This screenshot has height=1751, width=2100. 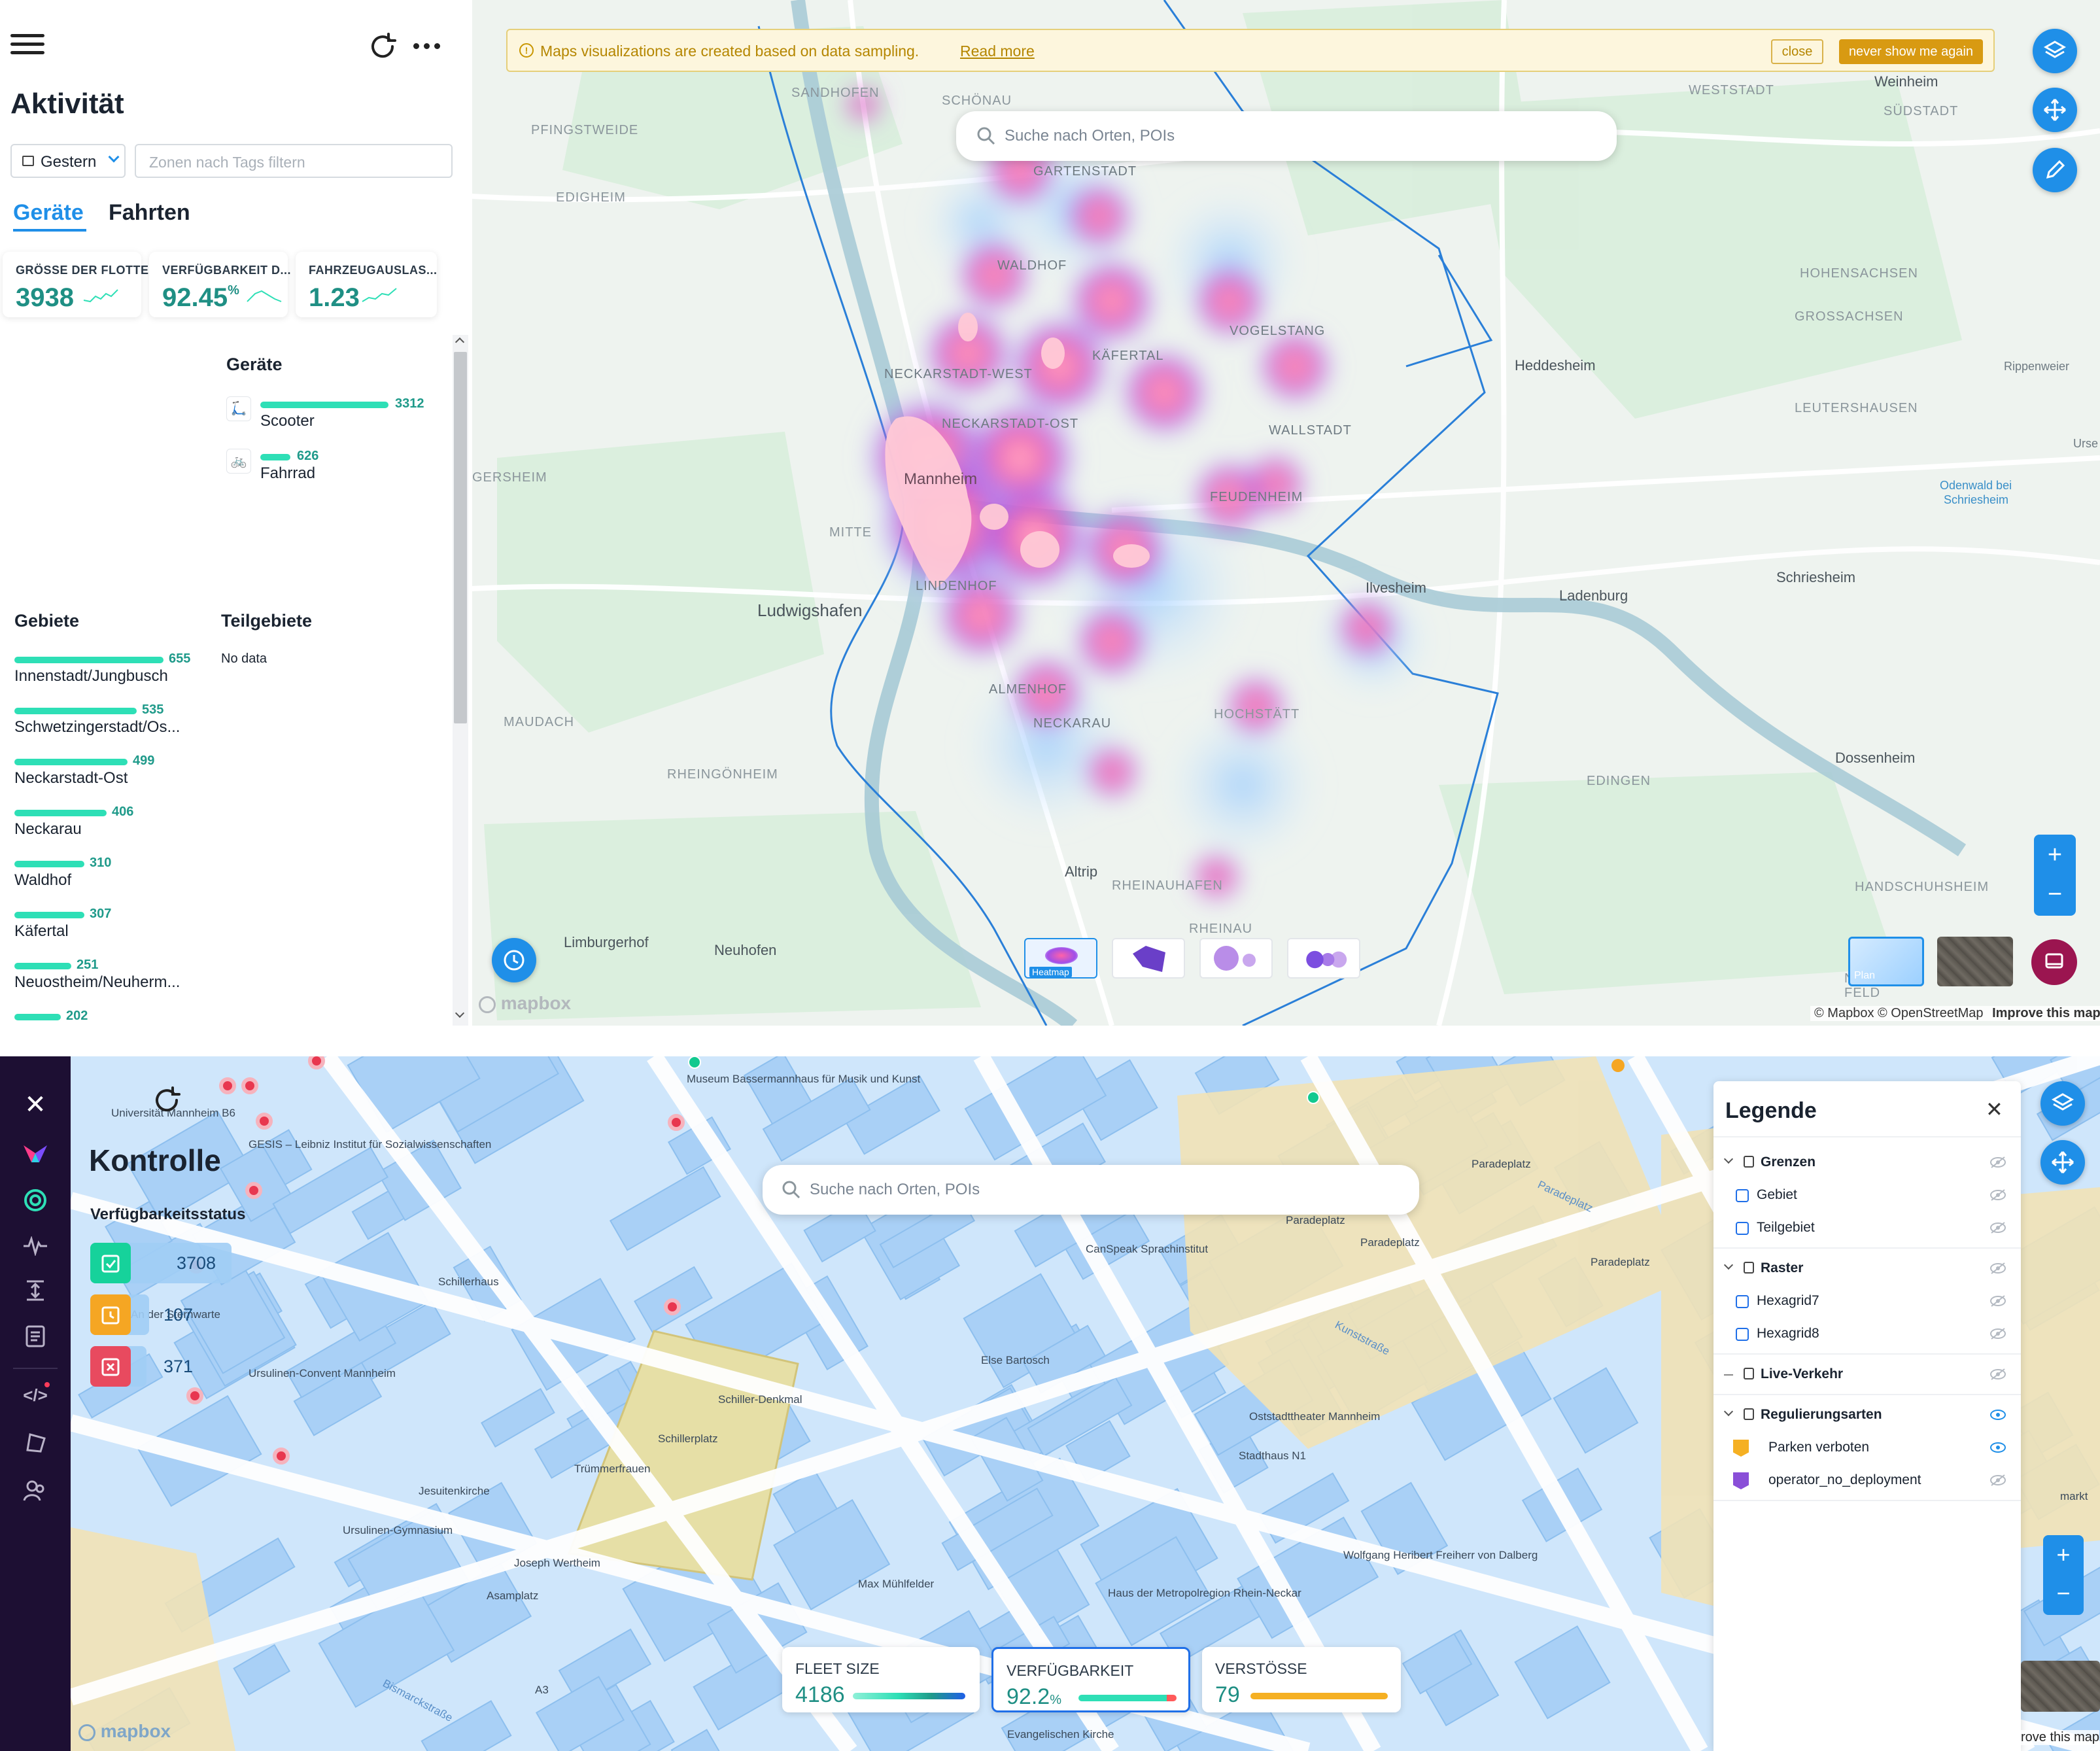 I want to click on kpi-availability: VERFÜGBARKEIT D... 92.45%, so click(x=220, y=284).